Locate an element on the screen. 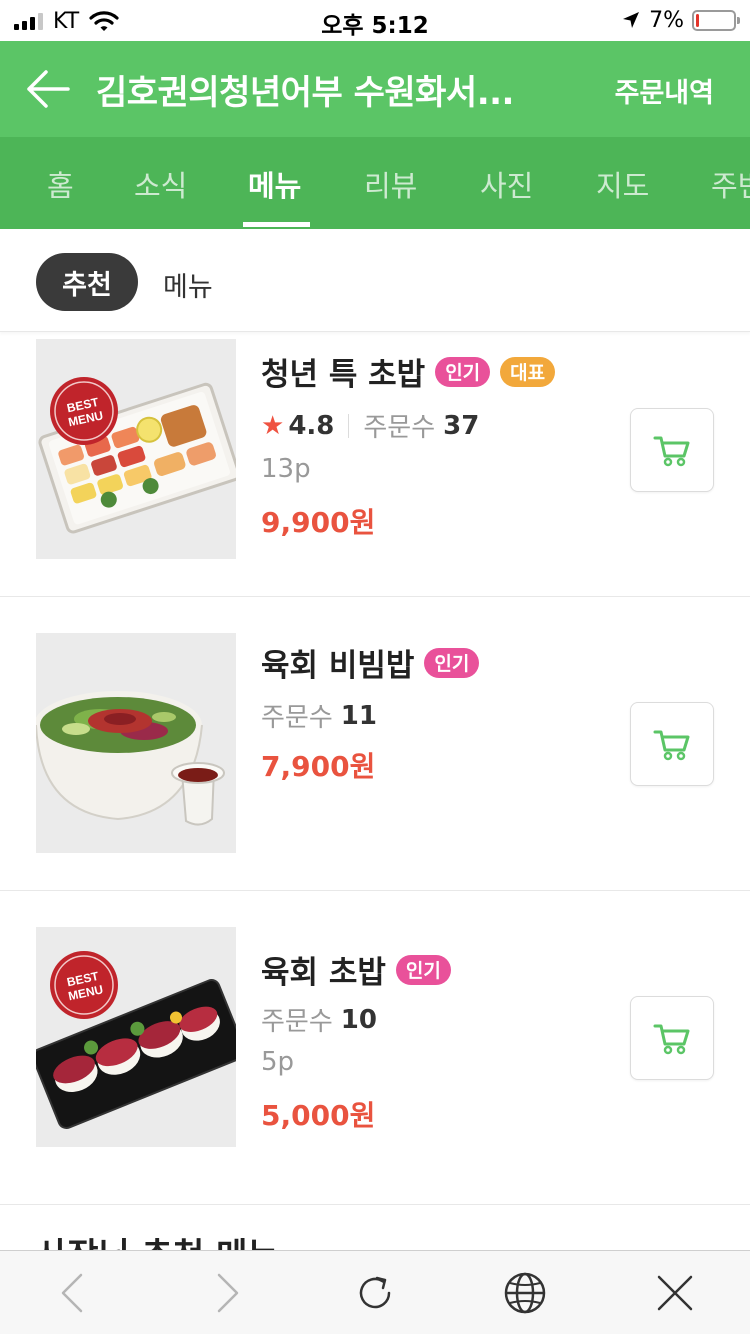 This screenshot has height=1334, width=750. item-name-row: 육회 초밥 인기 is located at coordinates (356, 969).